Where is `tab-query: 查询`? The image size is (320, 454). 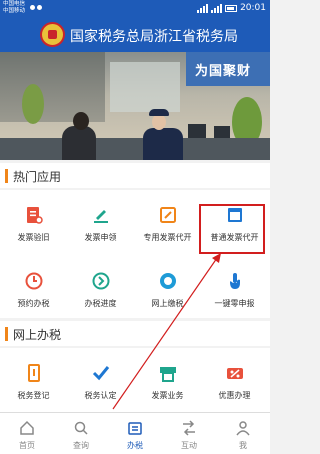
tab-query: 查询 is located at coordinates (81, 433).